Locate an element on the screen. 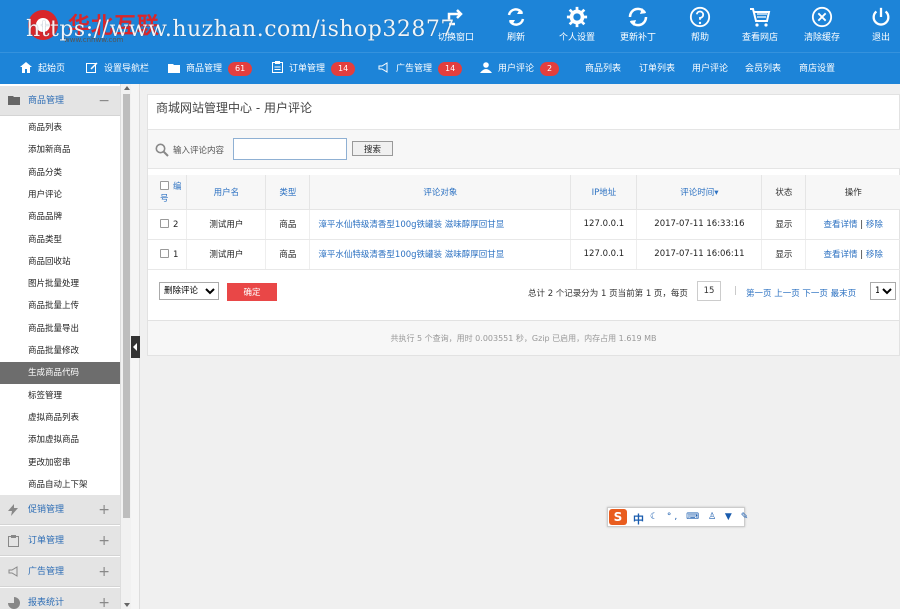 This screenshot has height=609, width=900. nav-link-member-list: 会员列表 is located at coordinates (763, 69).